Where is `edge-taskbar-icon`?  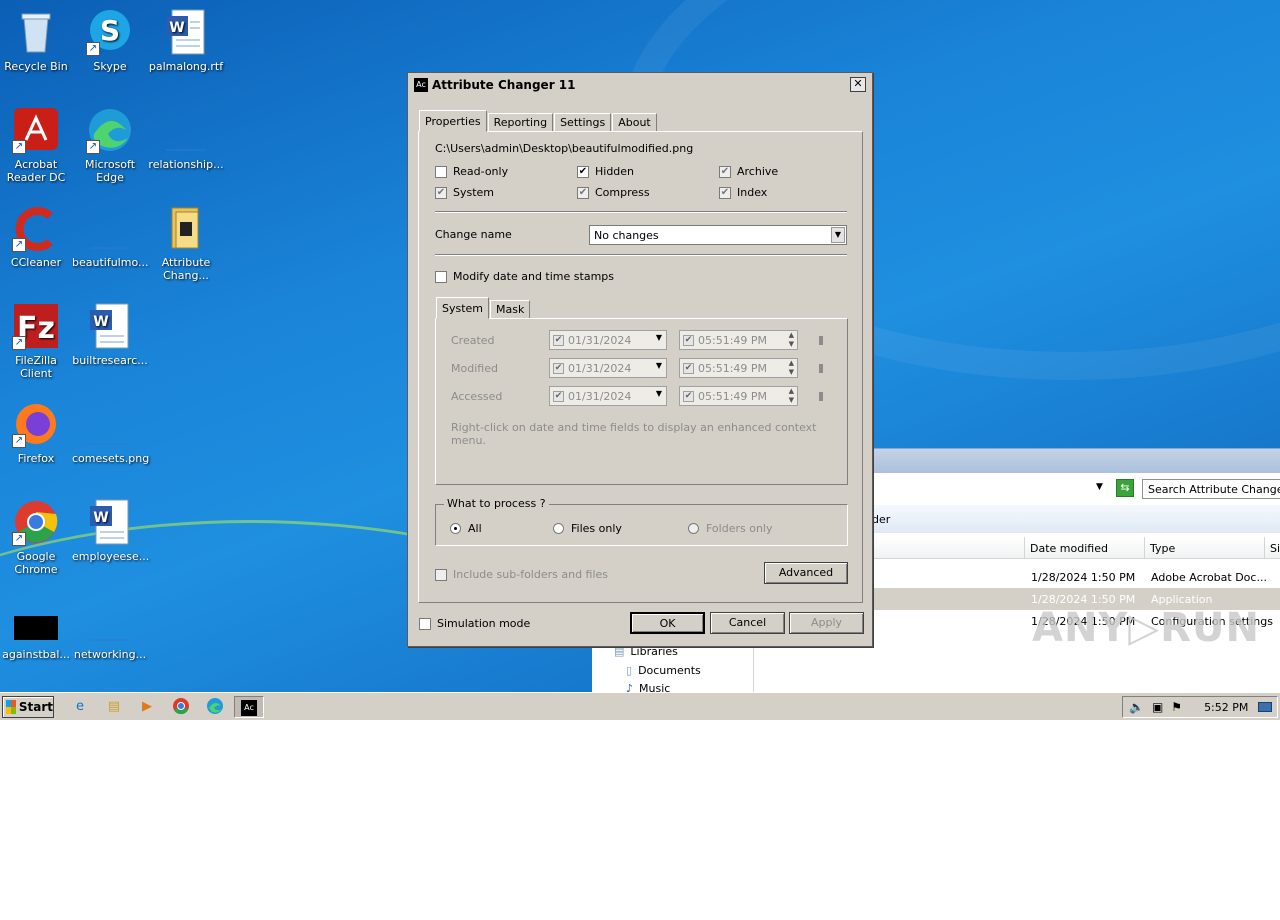
edge-taskbar-icon is located at coordinates (215, 707).